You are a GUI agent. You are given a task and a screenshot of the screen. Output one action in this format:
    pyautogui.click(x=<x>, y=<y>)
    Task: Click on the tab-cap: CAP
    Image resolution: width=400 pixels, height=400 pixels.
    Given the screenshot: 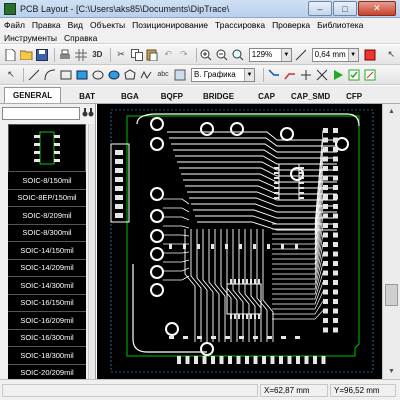 What is the action you would take?
    pyautogui.click(x=266, y=96)
    